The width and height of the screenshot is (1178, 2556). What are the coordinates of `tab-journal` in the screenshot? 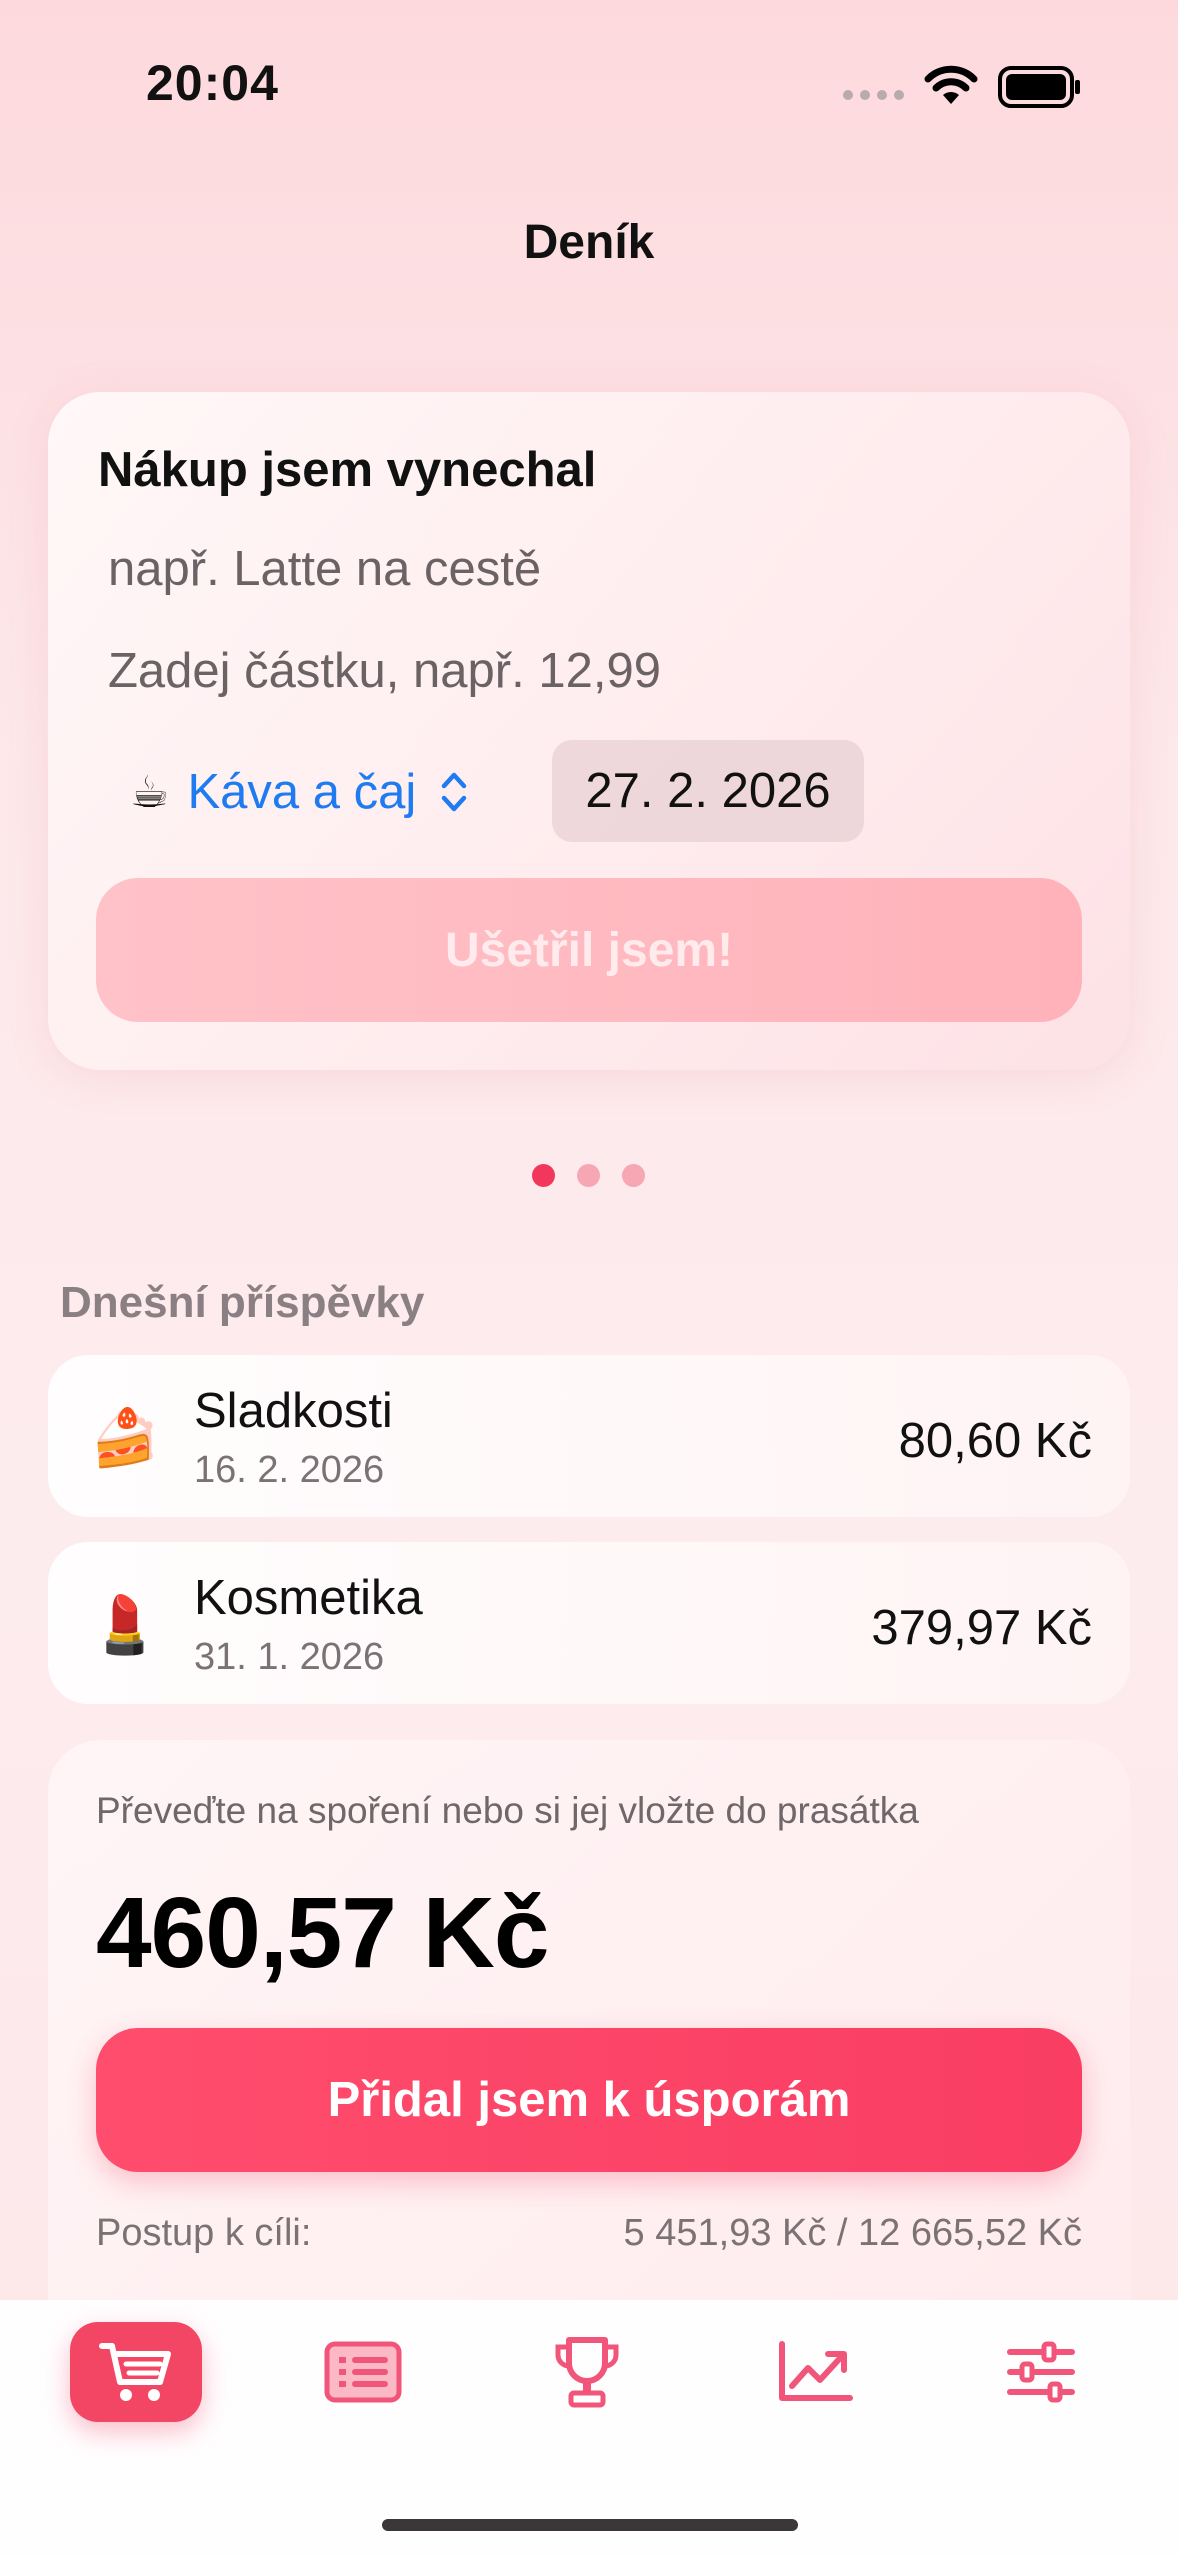 It's located at (363, 2372).